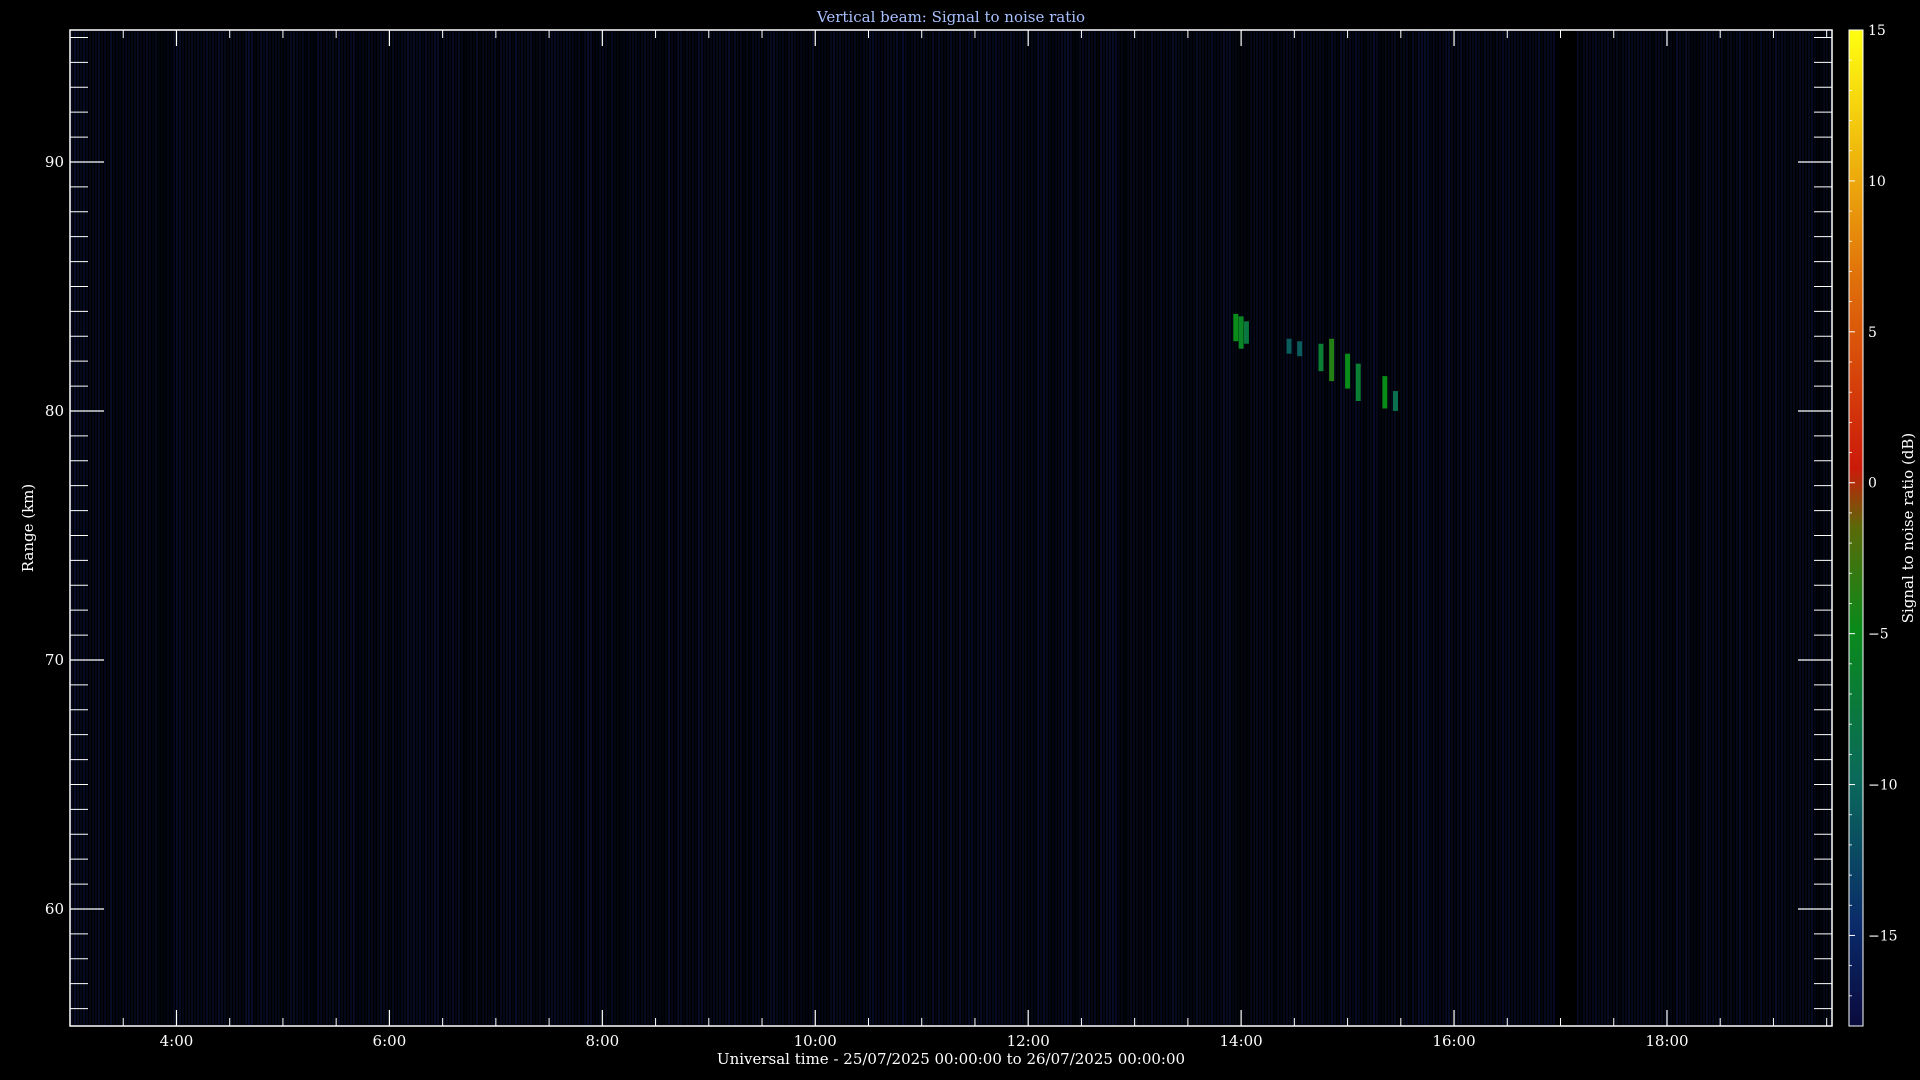 The height and width of the screenshot is (1080, 1920). Describe the element at coordinates (1453, 1041) in the screenshot. I see `x-tick-label-6: 16:00` at that location.